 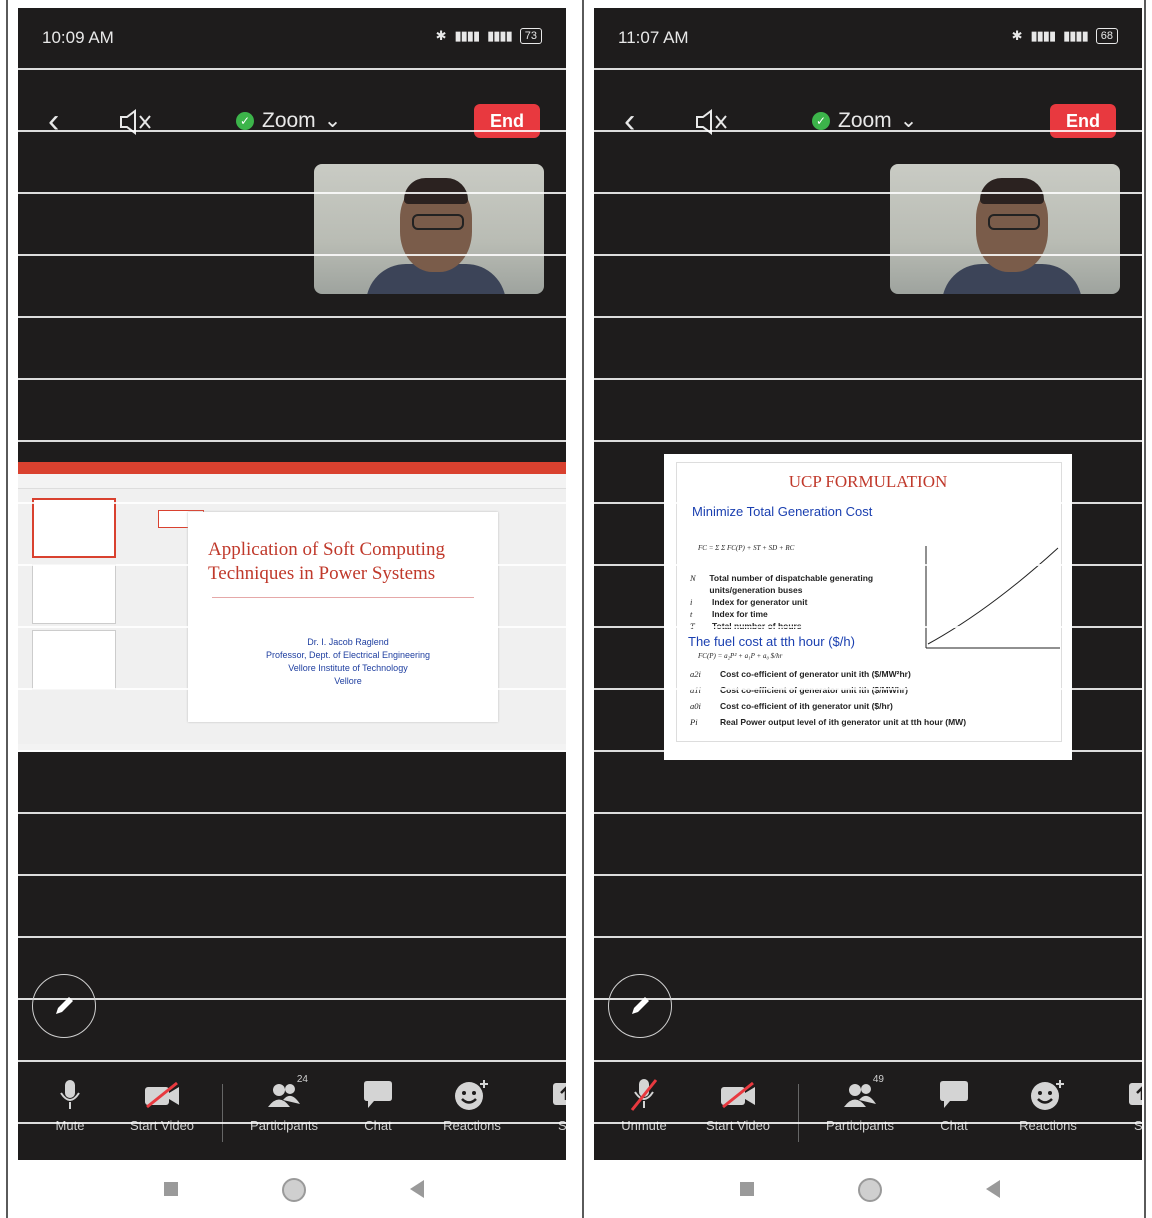 I want to click on android-nav-bar-left, so click(x=292, y=1191).